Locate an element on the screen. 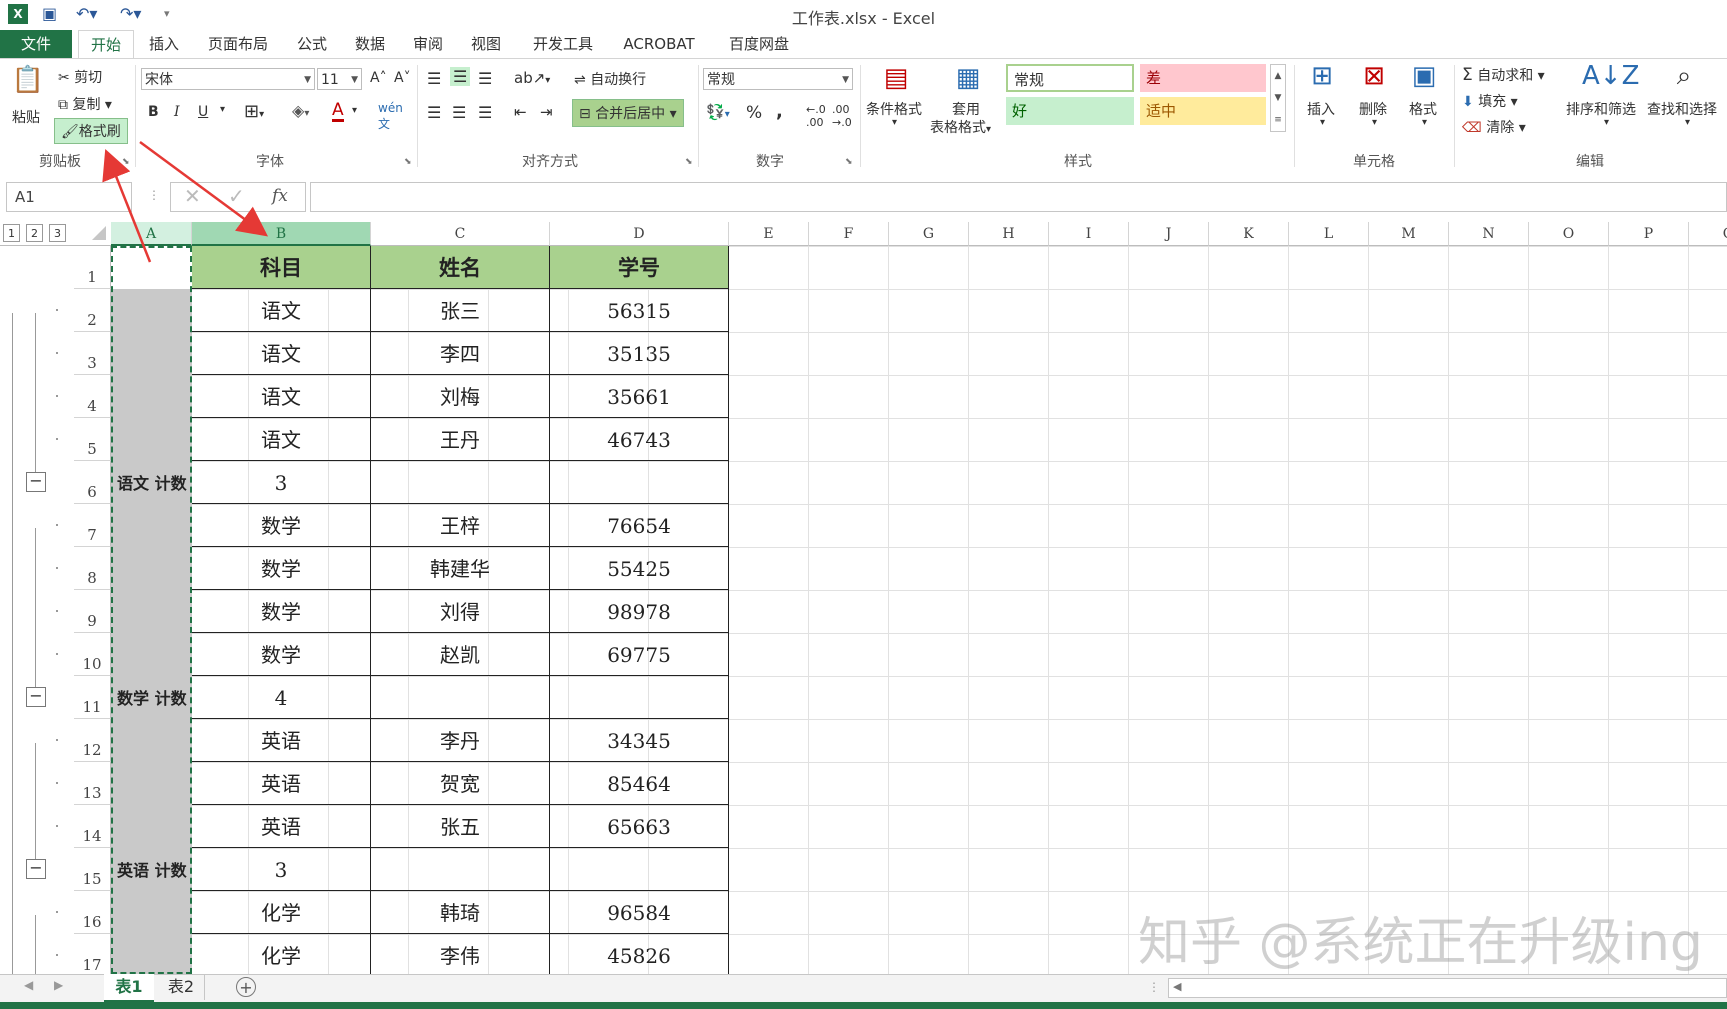  font-launcher-icon: ⬊ is located at coordinates (408, 162).